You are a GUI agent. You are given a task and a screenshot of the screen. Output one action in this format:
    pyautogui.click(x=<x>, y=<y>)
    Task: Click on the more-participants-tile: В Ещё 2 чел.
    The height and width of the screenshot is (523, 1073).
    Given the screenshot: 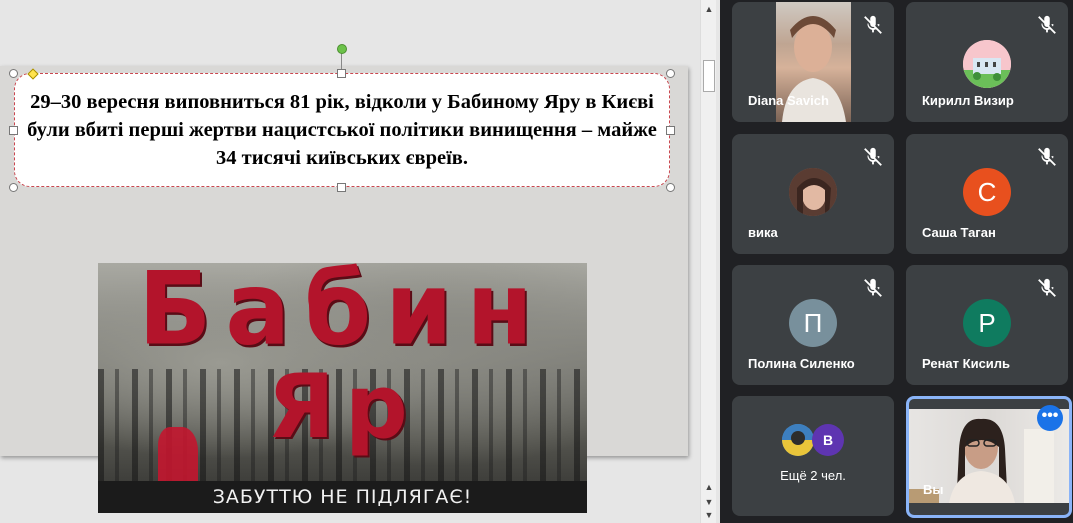 What is the action you would take?
    pyautogui.click(x=813, y=456)
    